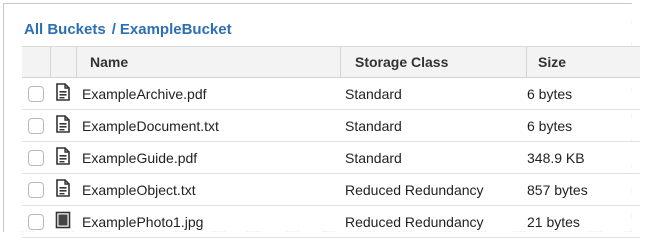 This screenshot has height=240, width=648. What do you see at coordinates (557, 189) in the screenshot?
I see `file-size: 857 bytes` at bounding box center [557, 189].